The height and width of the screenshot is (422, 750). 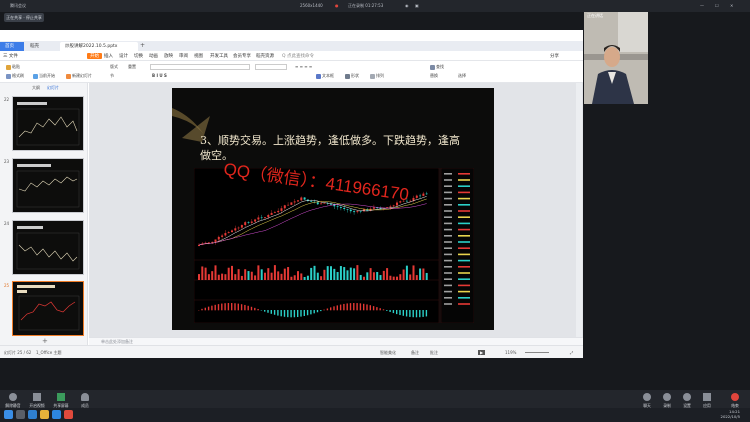 I want to click on record-icon: ◉, so click(x=407, y=5).